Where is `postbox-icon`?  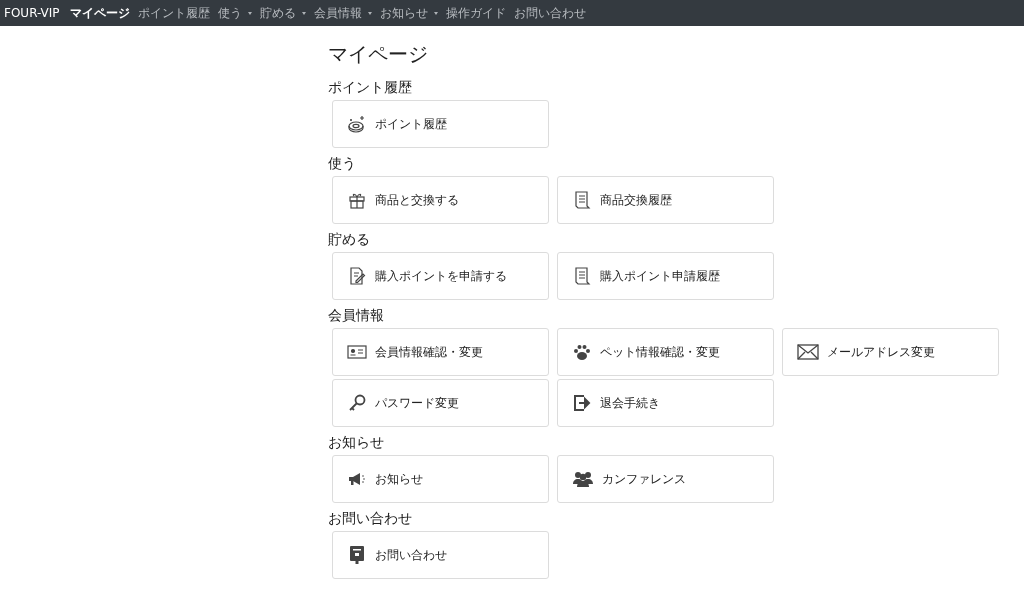 postbox-icon is located at coordinates (357, 555).